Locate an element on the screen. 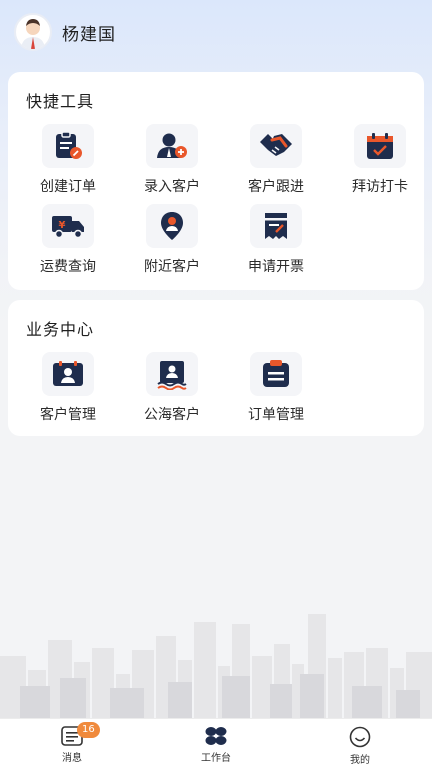 The height and width of the screenshot is (768, 432). tool-create-order: 创建订单 is located at coordinates (68, 160).